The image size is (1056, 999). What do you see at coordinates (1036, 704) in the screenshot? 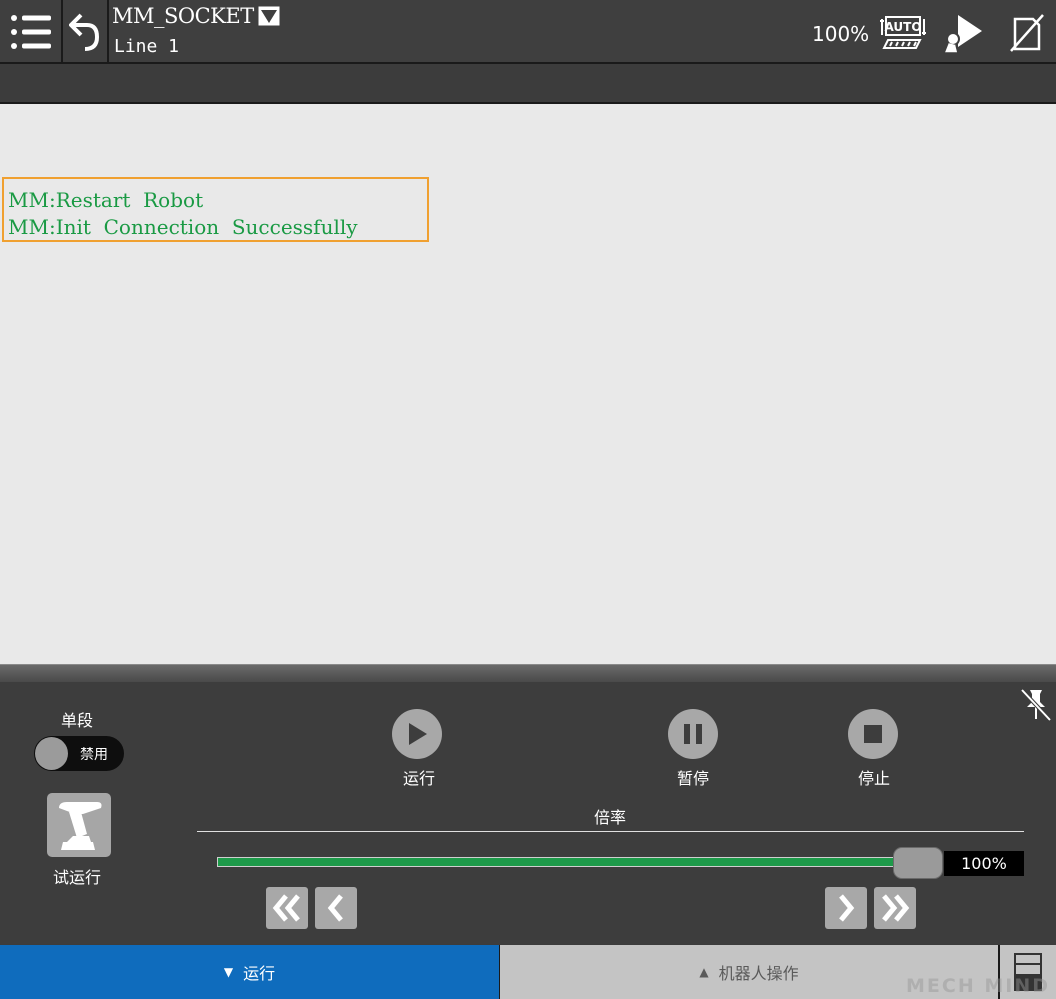
I see `unpin-icon` at bounding box center [1036, 704].